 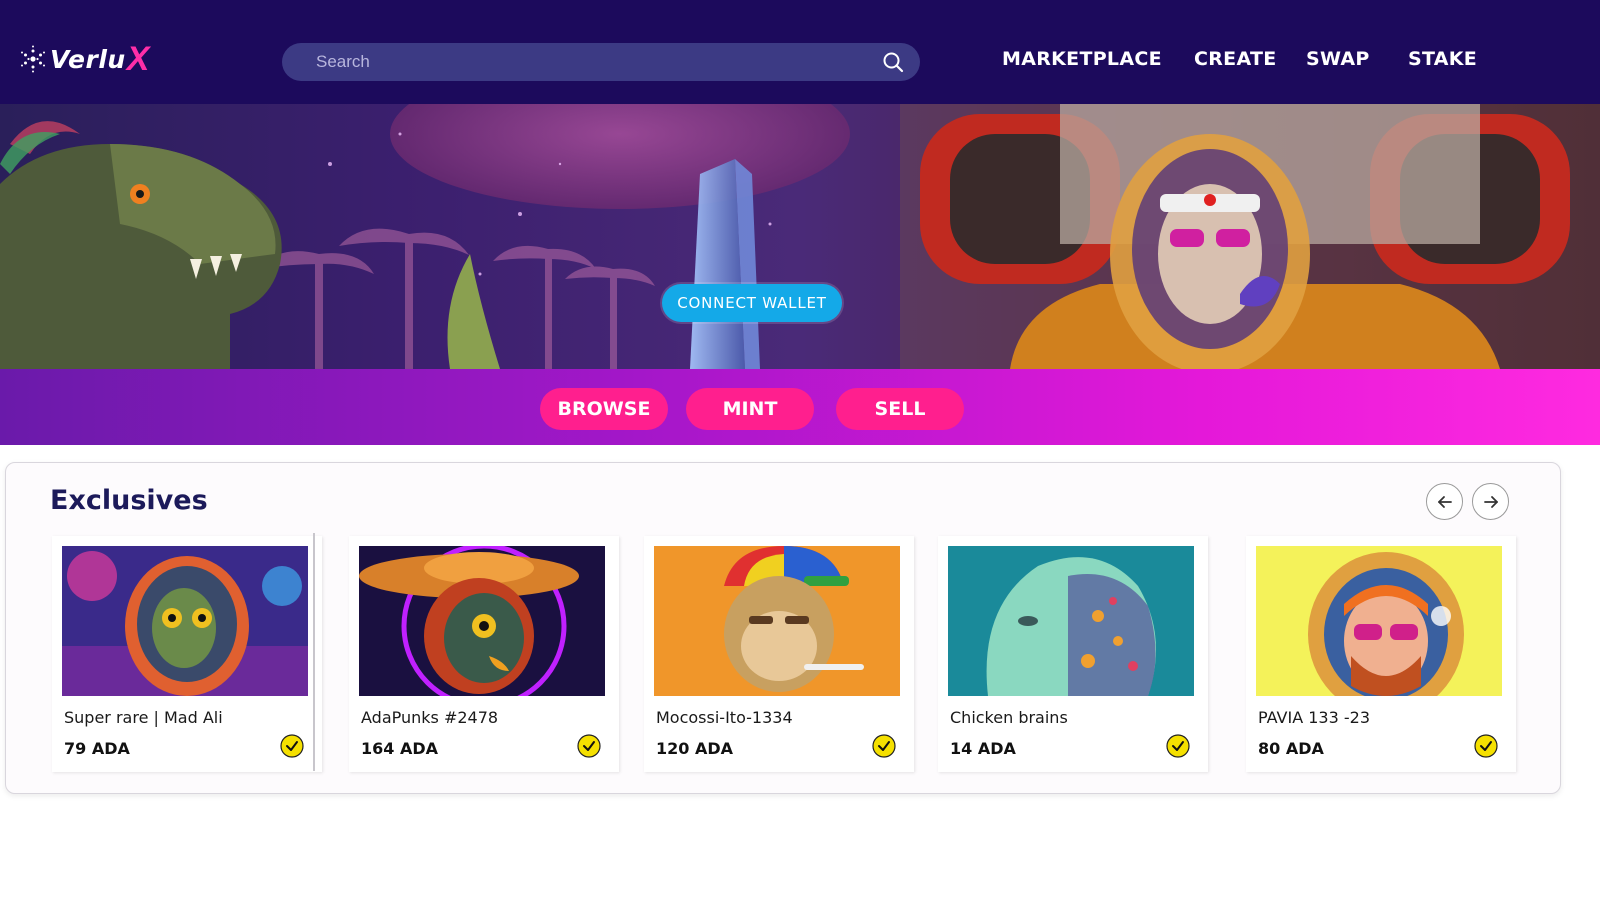 I want to click on nft-price: 79 ADA, so click(x=97, y=748).